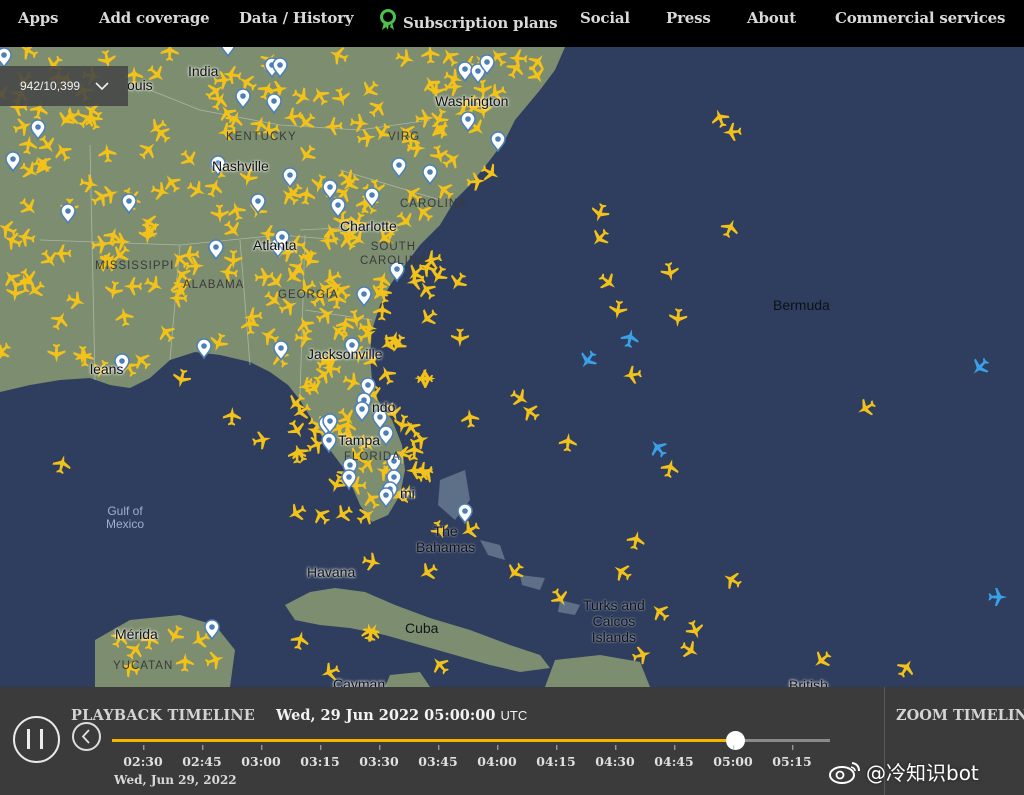  Describe the element at coordinates (175, 780) in the screenshot. I see `playback-date: Wed, Jun 29, 2022` at that location.